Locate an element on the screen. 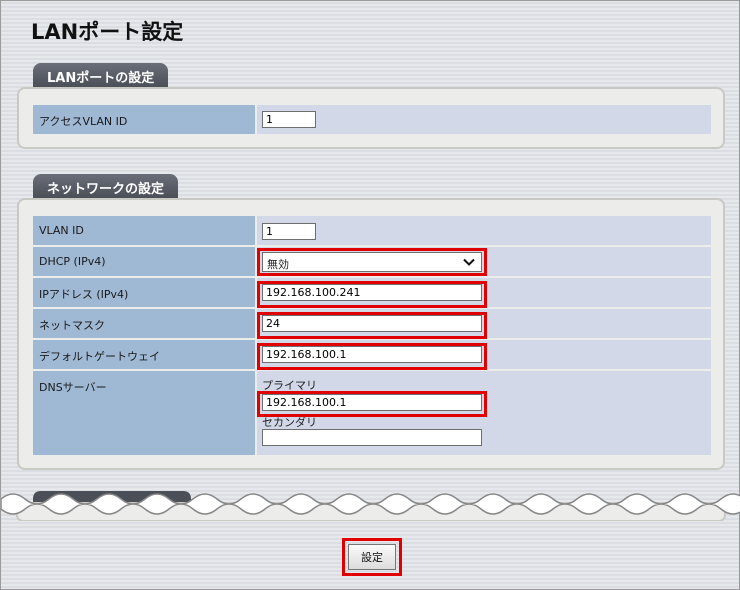 This screenshot has height=590, width=740. table-row: DNSサーバー プライマリ セカンダリ is located at coordinates (372, 413).